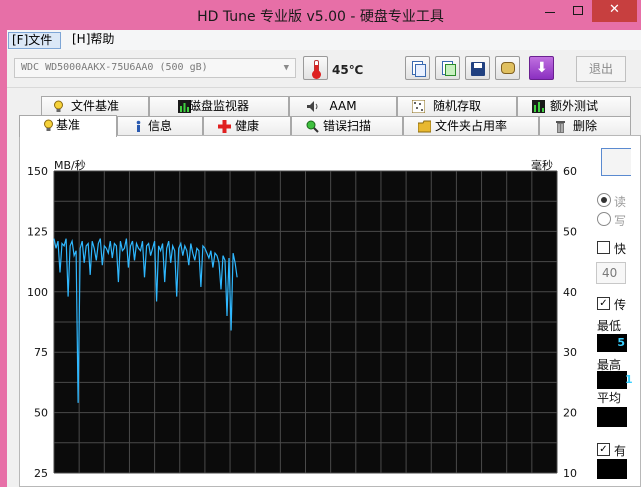  I want to click on avg-label: 平均, so click(609, 398).